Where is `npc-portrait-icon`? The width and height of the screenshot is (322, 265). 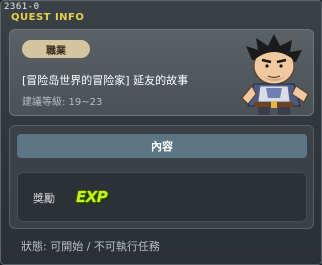
npc-portrait-icon is located at coordinates (275, 74).